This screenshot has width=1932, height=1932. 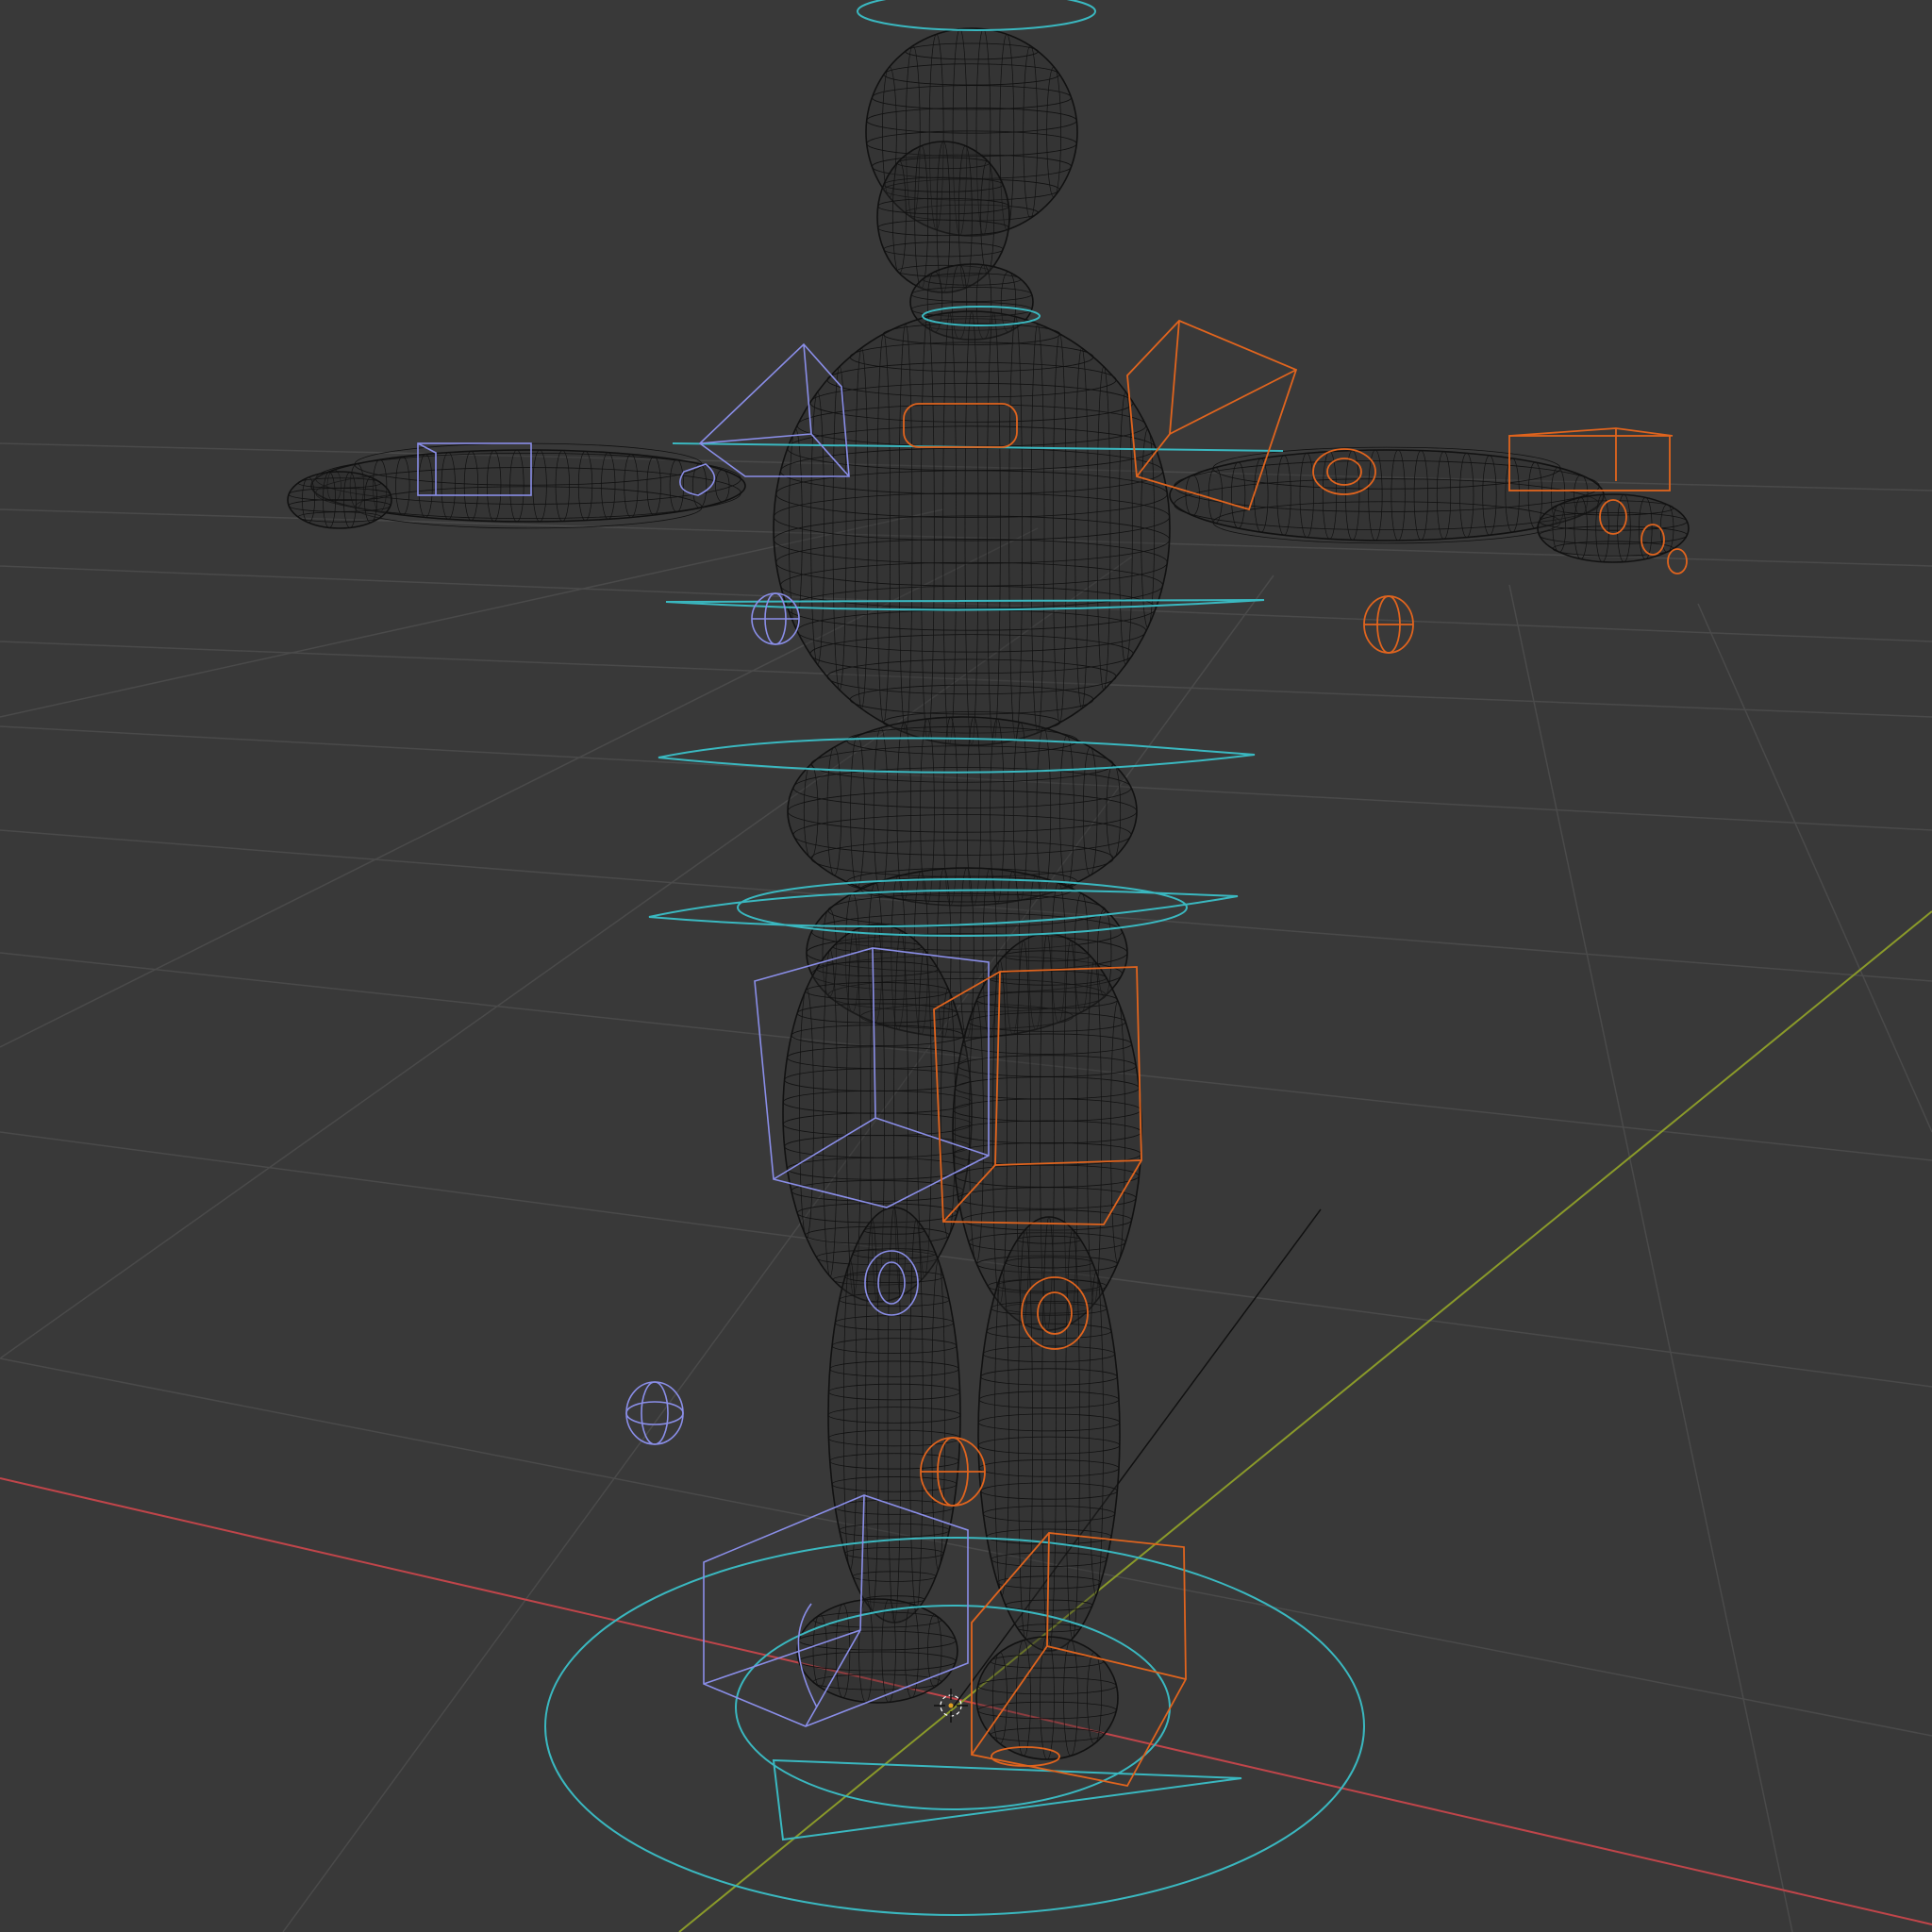 What do you see at coordinates (339, 500) in the screenshot?
I see `mesh-hand-l` at bounding box center [339, 500].